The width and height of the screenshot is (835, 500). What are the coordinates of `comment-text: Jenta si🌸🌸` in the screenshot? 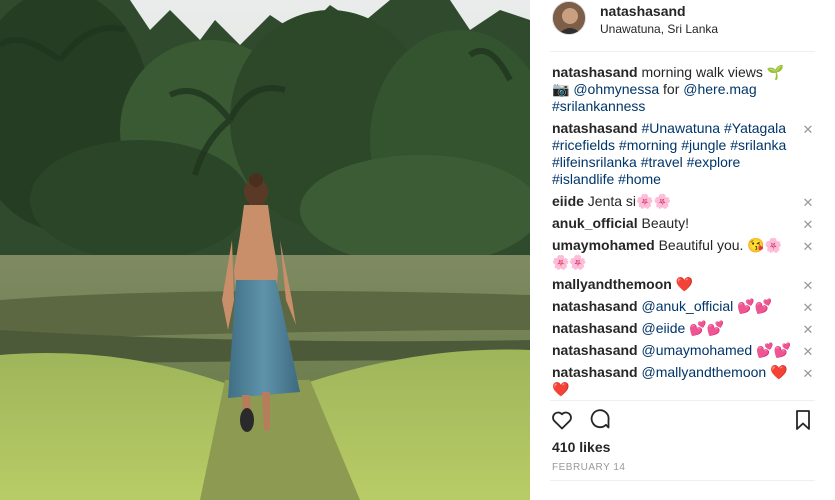 It's located at (627, 201).